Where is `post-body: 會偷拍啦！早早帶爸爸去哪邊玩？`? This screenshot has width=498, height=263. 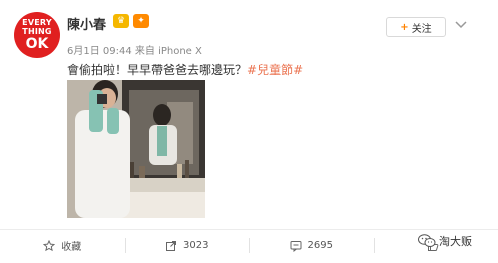
post-body: 會偷拍啦！早早帶爸爸去哪邊玩？ is located at coordinates (157, 70).